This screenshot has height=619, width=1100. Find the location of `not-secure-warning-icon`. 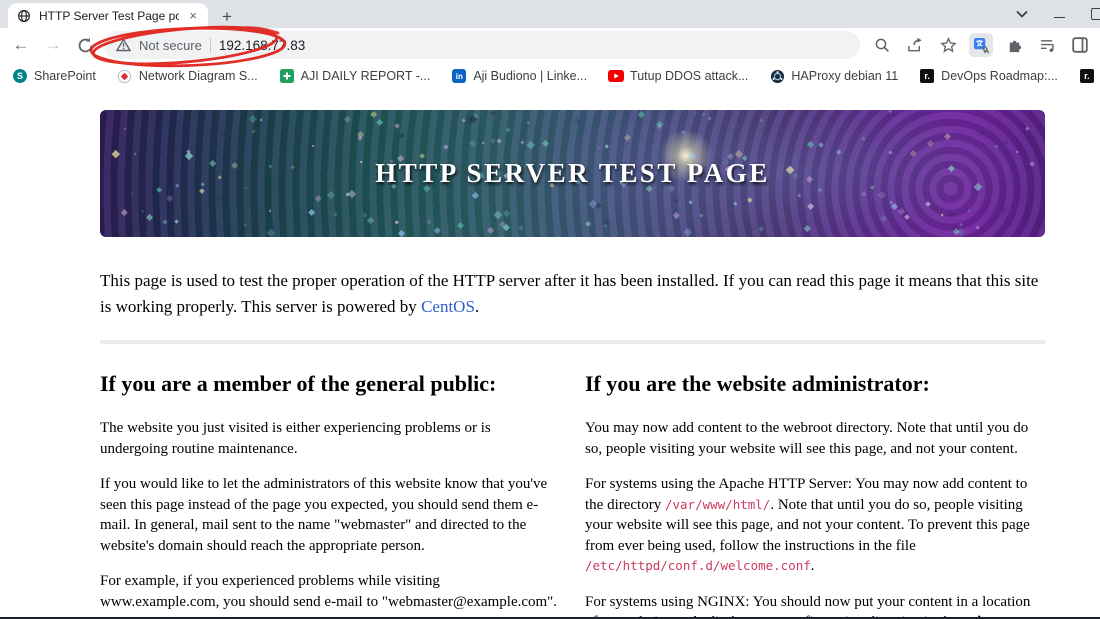

not-secure-warning-icon is located at coordinates (123, 45).